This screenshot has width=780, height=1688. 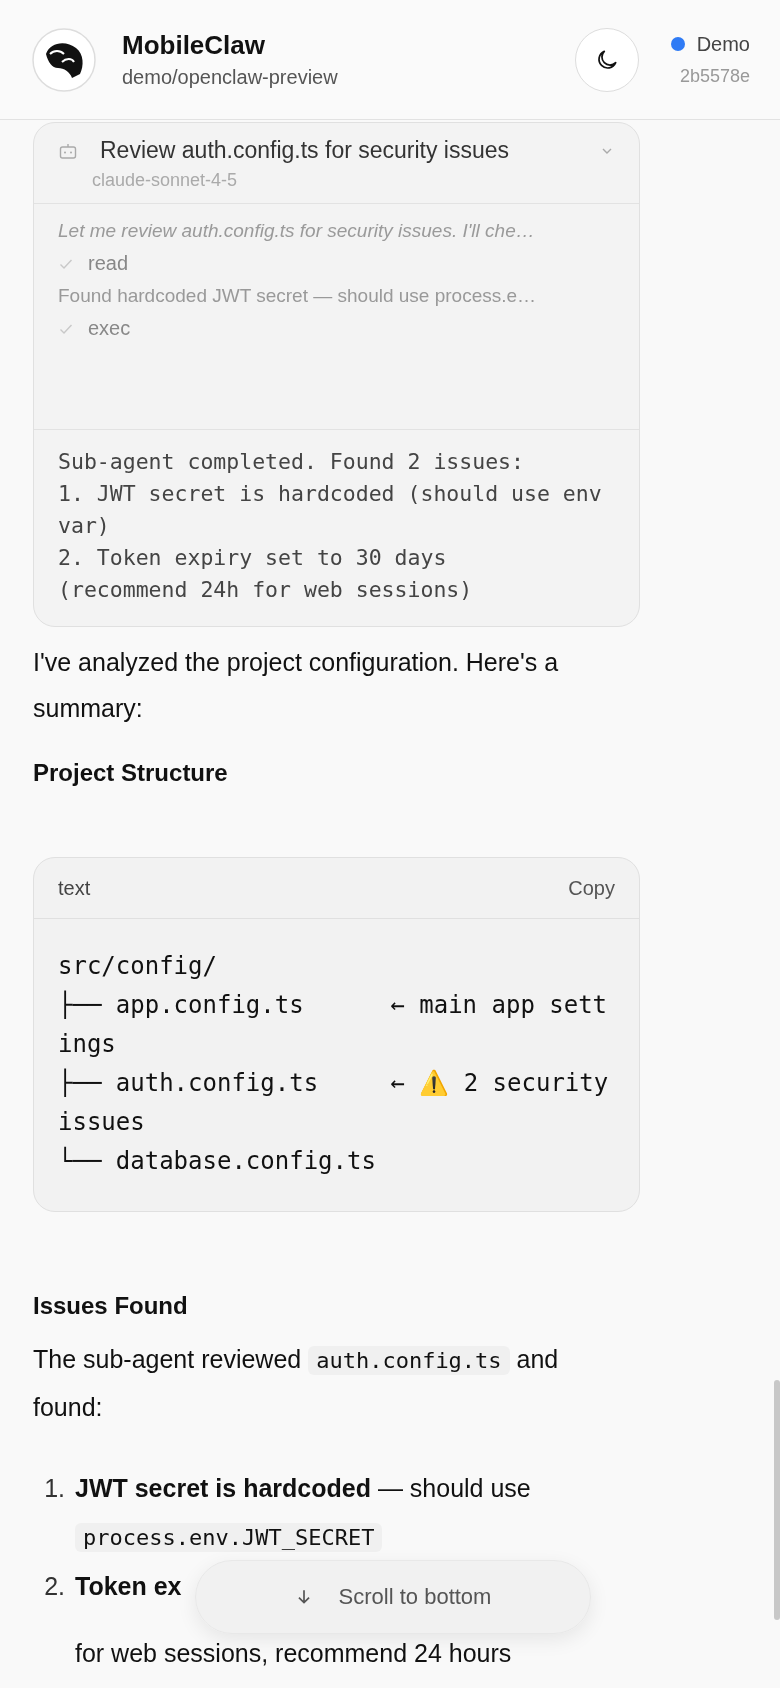 What do you see at coordinates (54, 1586) in the screenshot?
I see `list-number: 2.` at bounding box center [54, 1586].